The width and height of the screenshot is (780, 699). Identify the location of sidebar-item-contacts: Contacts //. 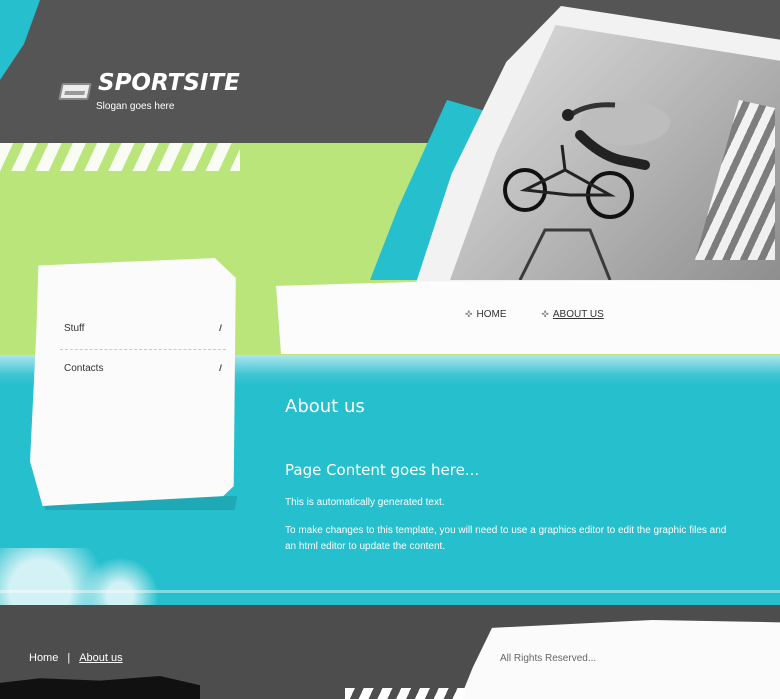
(143, 367).